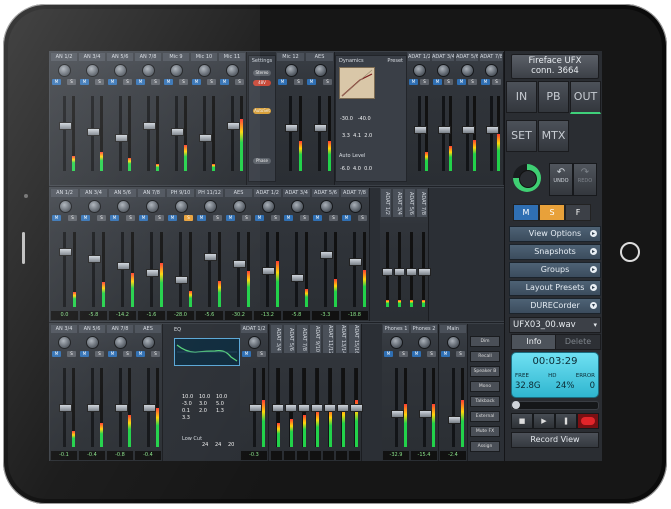 The height and width of the screenshot is (509, 671). I want to click on channel-strip: Mic 9 MS, so click(176, 118).